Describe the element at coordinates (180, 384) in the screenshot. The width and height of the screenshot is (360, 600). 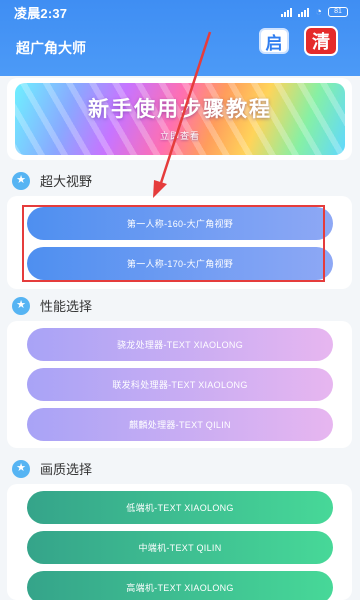
I see `mediatek-button: 联发科处理器-TEXT XIAOLONG` at that location.